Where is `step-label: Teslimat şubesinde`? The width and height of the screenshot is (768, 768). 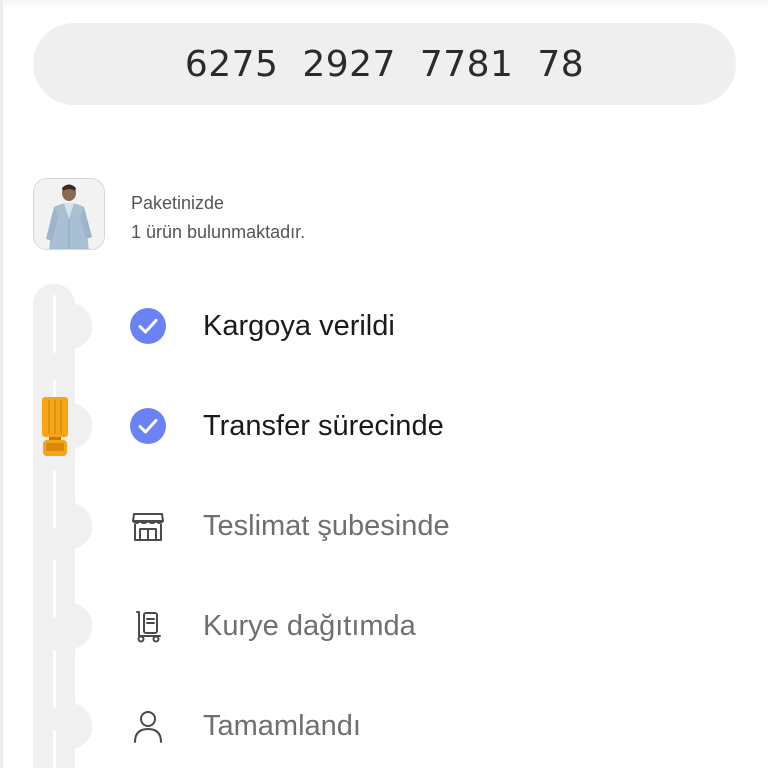 step-label: Teslimat şubesinde is located at coordinates (326, 525).